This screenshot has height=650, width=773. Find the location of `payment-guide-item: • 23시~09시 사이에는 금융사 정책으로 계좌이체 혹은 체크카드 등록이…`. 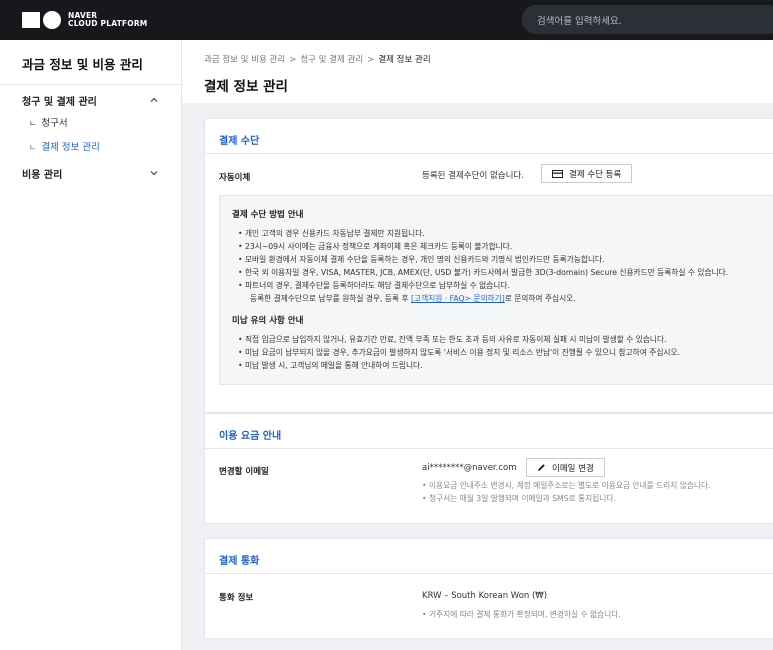

payment-guide-item: • 23시~09시 사이에는 금융사 정책으로 계좌이체 혹은 체크카드 등록이… is located at coordinates (375, 246).